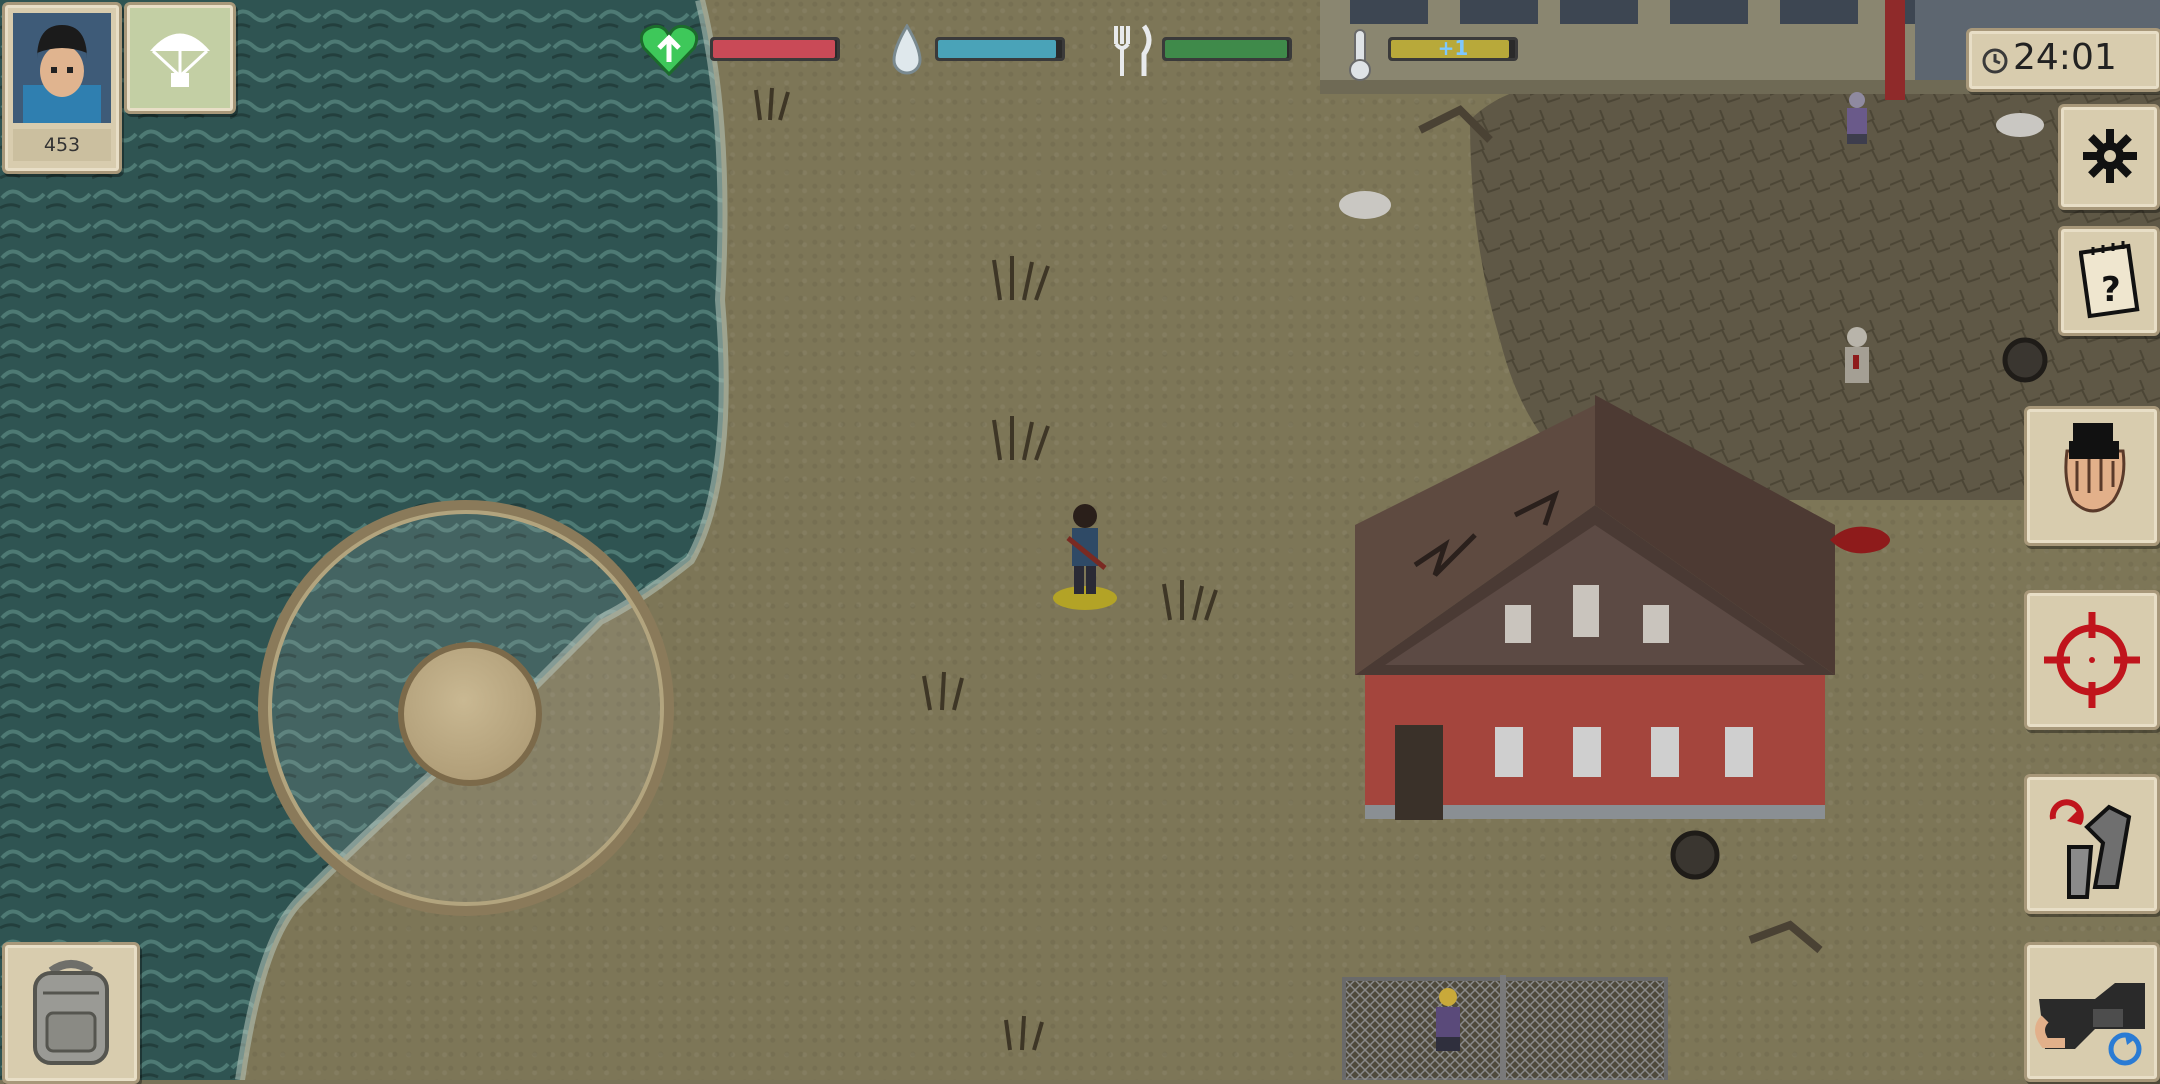 Image resolution: width=2160 pixels, height=1084 pixels. Describe the element at coordinates (1360, 55) in the screenshot. I see `thermometer-icon` at that location.